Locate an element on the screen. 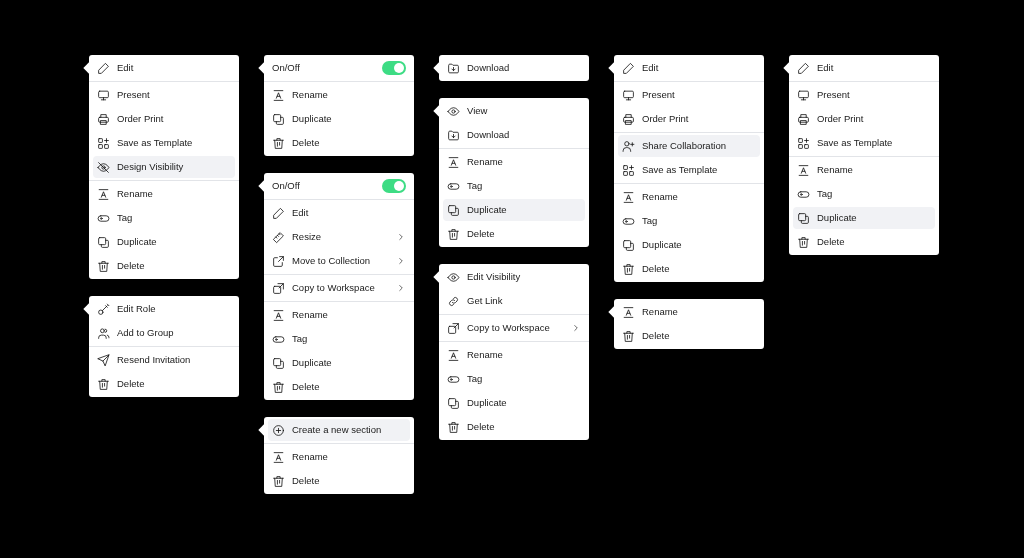 The height and width of the screenshot is (558, 1024). ruler-icon is located at coordinates (278, 237).